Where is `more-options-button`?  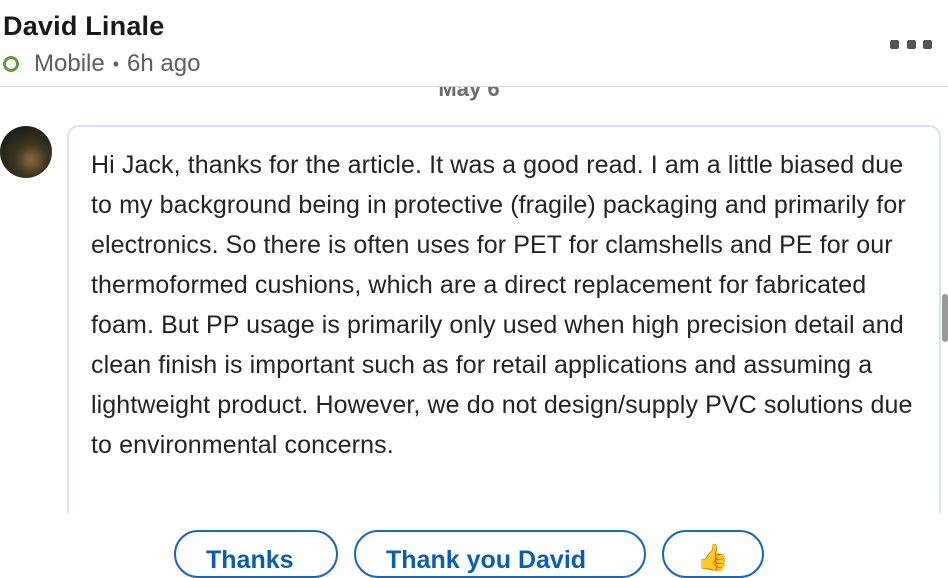
more-options-button is located at coordinates (911, 44).